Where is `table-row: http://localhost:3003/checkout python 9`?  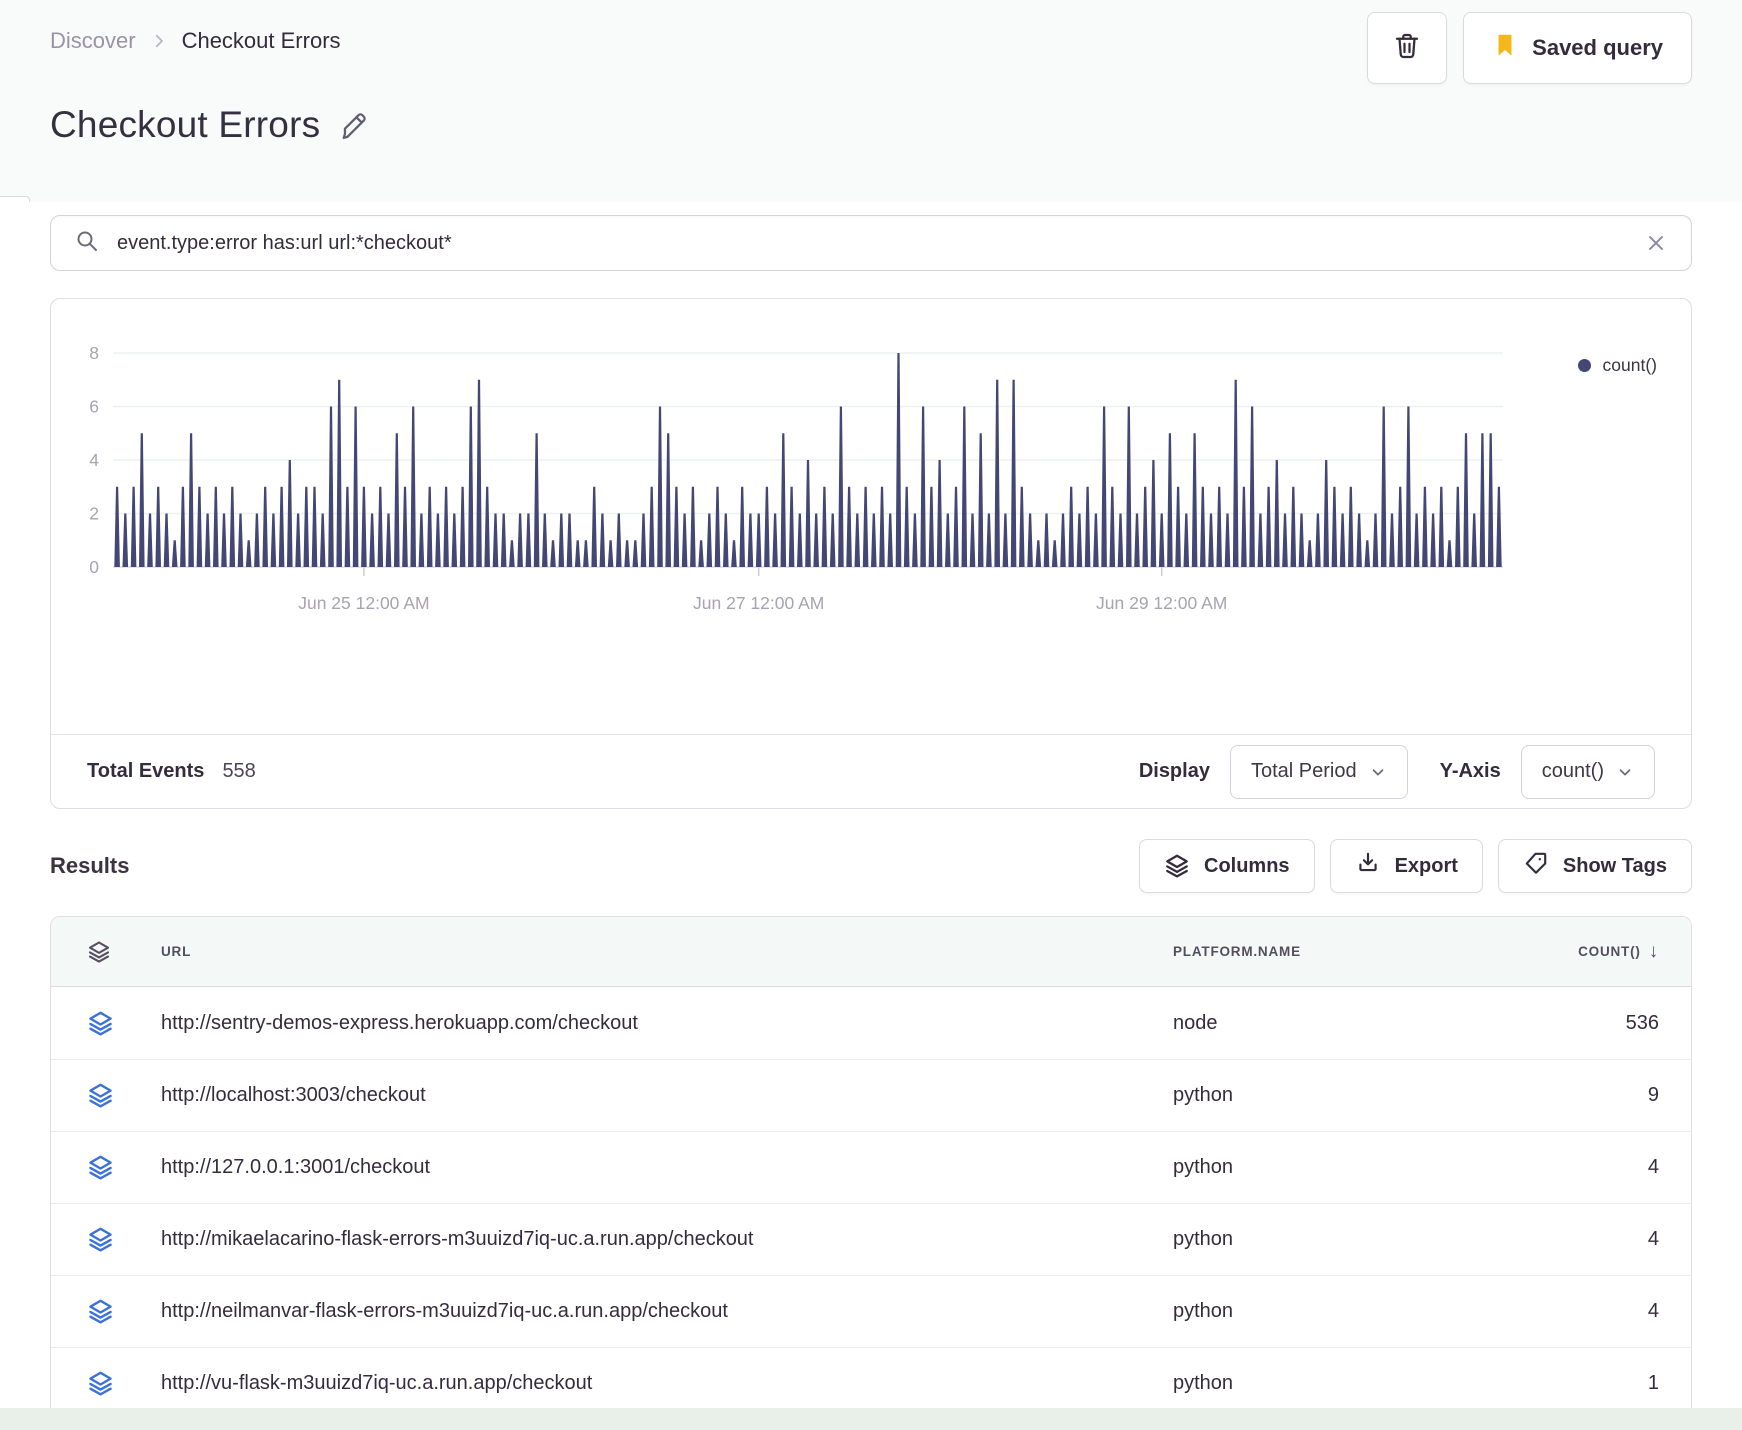
table-row: http://localhost:3003/checkout python 9 is located at coordinates (871, 1095).